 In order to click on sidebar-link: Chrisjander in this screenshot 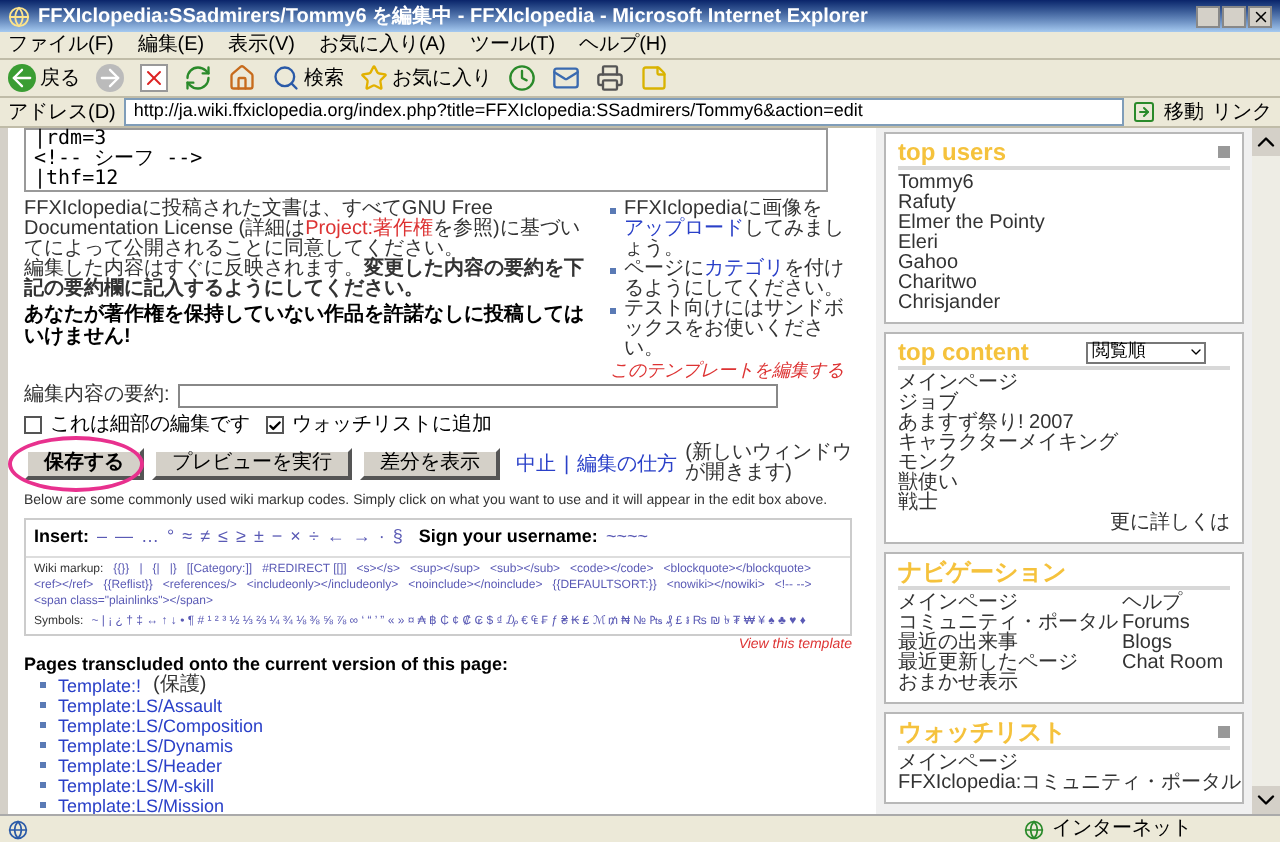, I will do `click(949, 304)`.